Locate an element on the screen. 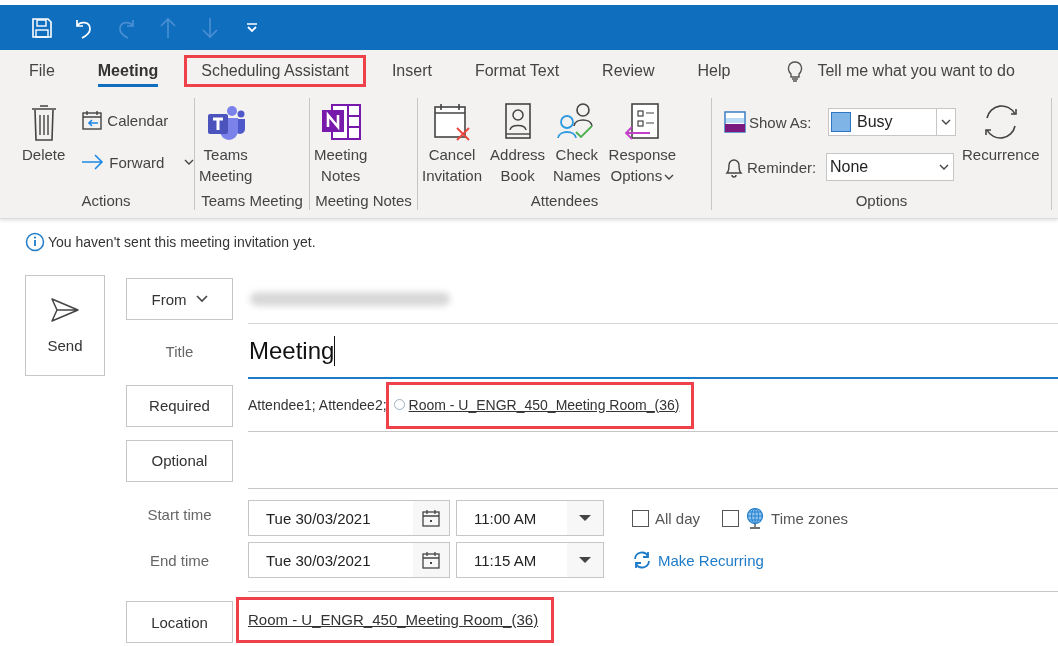  group-label: Meeting Notes is located at coordinates (363, 201).